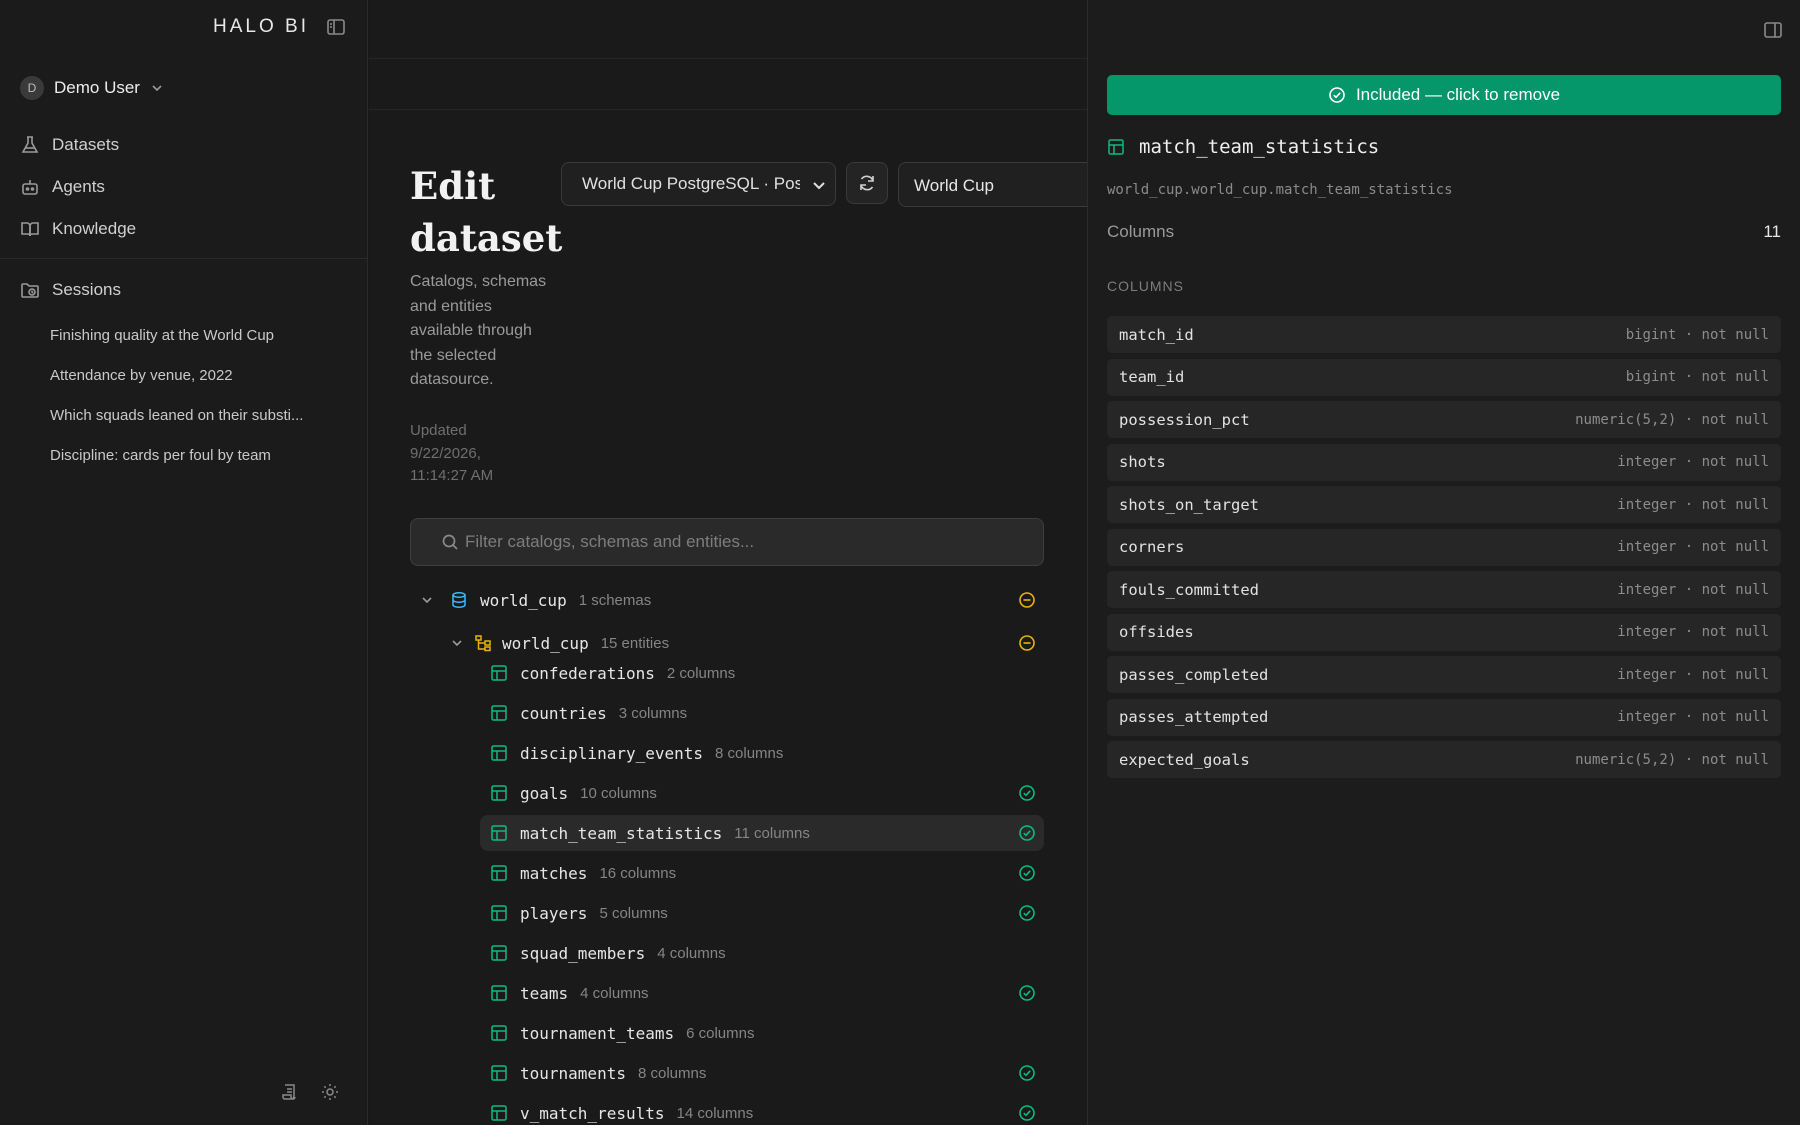  What do you see at coordinates (728, 29) in the screenshot?
I see `top-bar` at bounding box center [728, 29].